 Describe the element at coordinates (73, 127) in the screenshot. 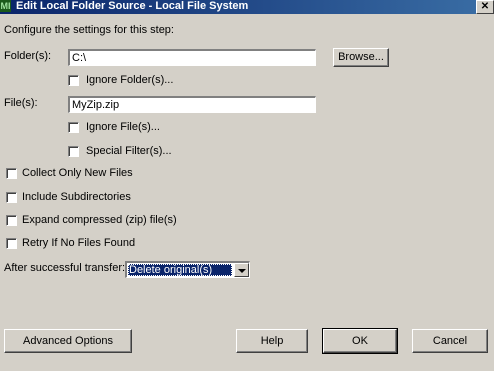

I see `ignore-files-checkbox` at that location.